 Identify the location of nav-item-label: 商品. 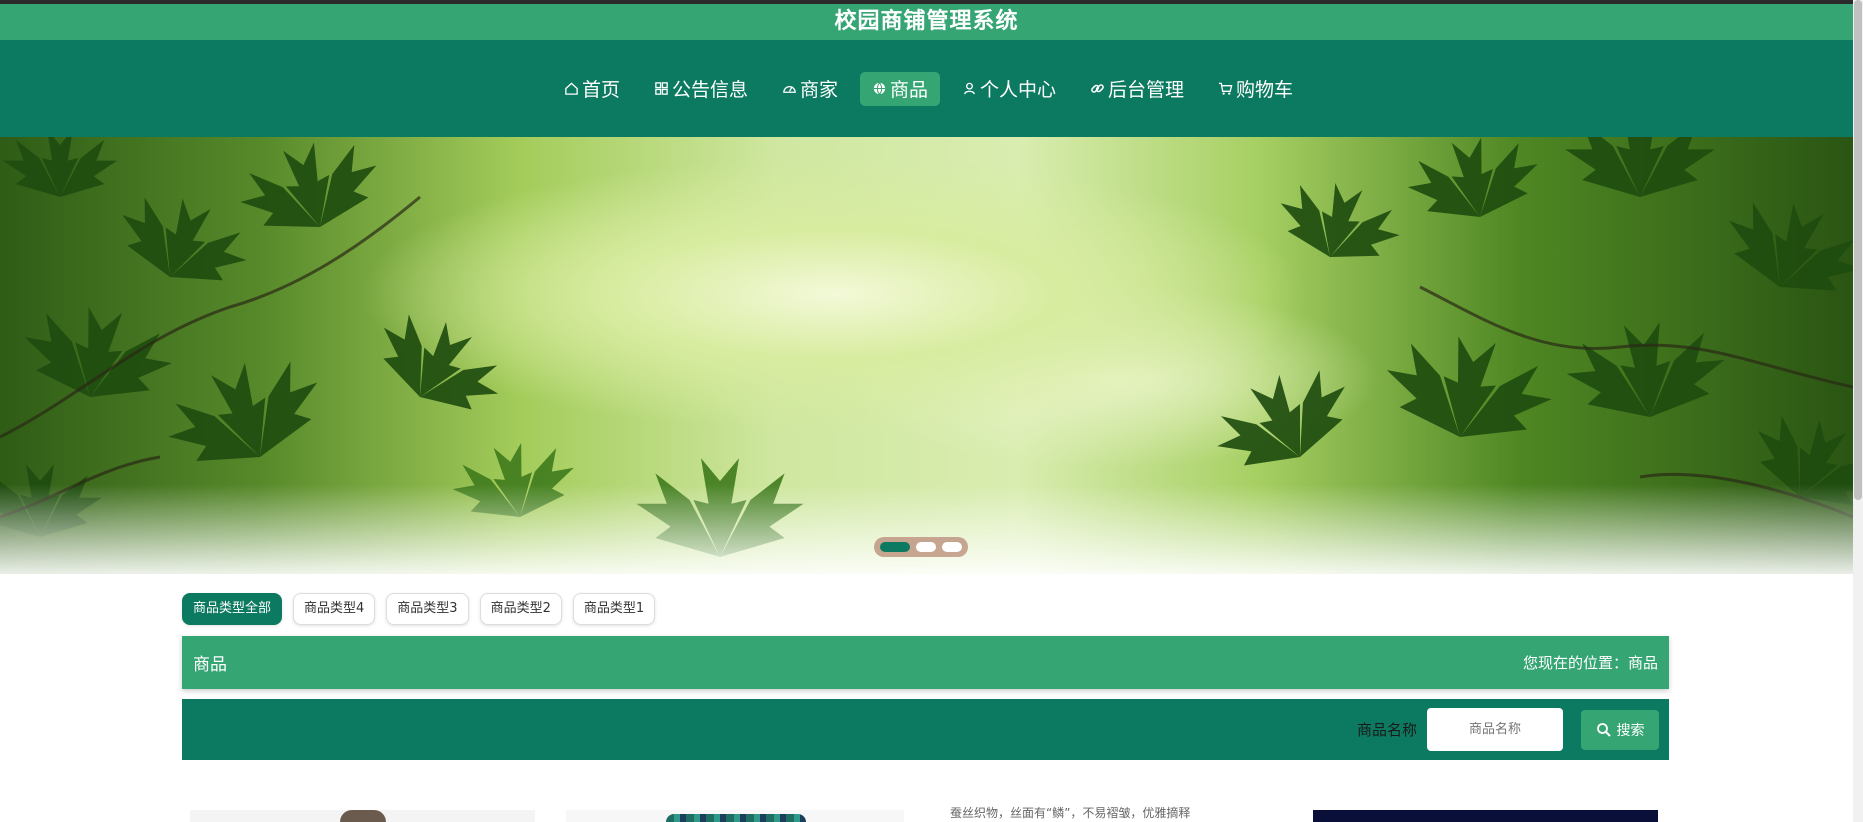
(908, 90).